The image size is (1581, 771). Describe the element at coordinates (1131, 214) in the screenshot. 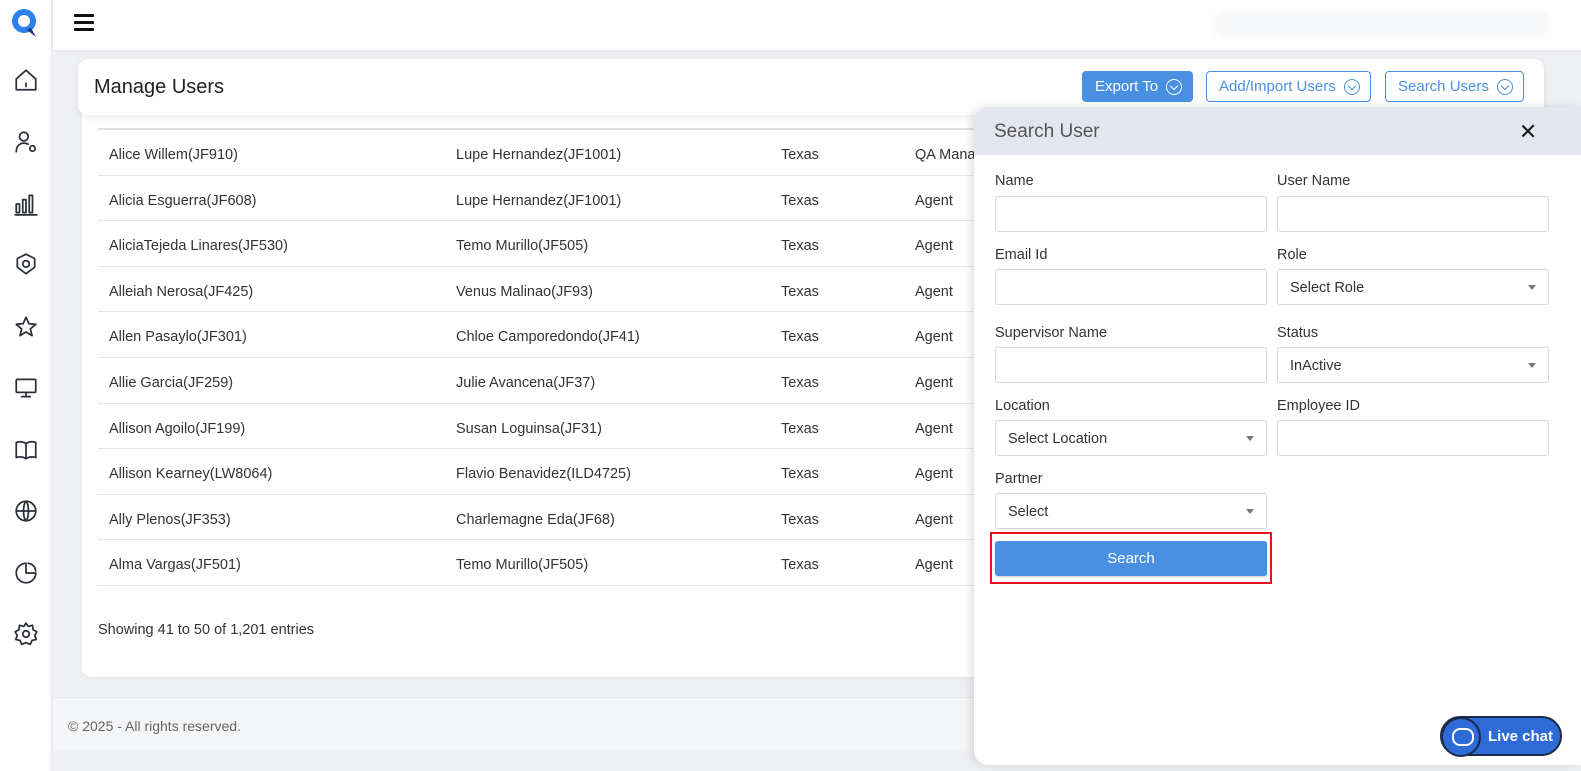

I see `name-input` at that location.